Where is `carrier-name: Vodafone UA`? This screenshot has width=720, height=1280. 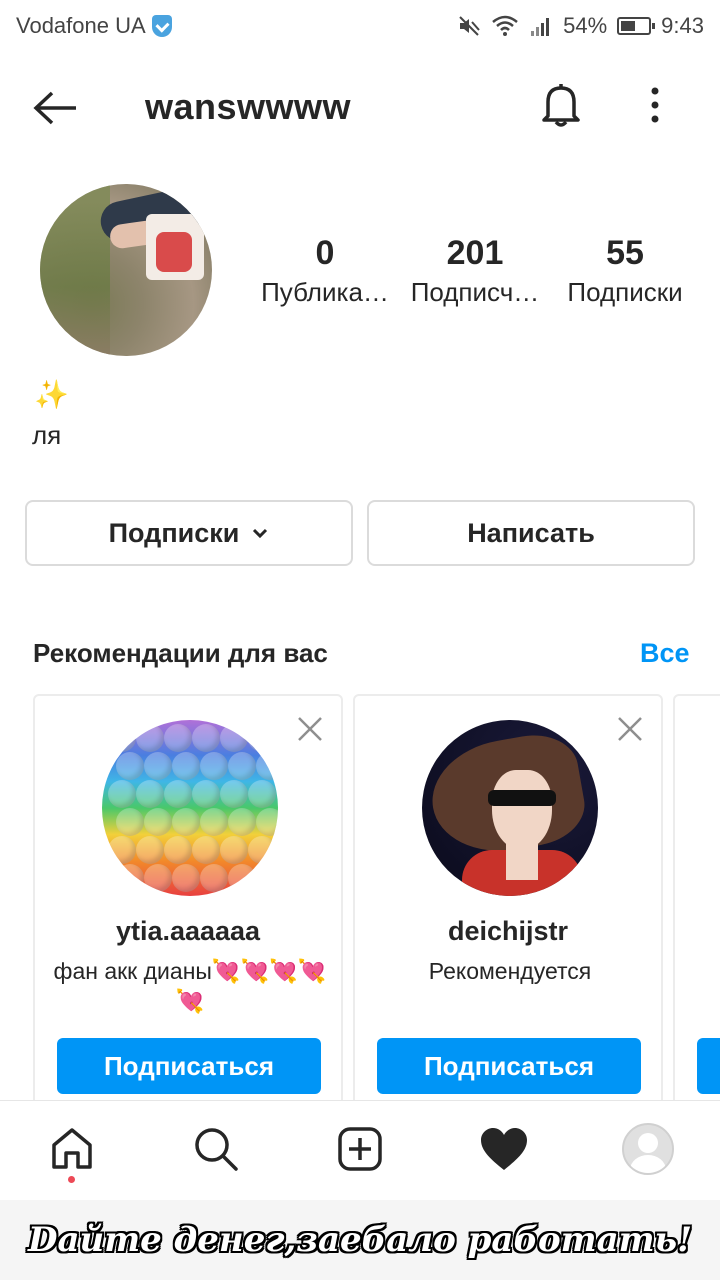
carrier-name: Vodafone UA is located at coordinates (81, 25).